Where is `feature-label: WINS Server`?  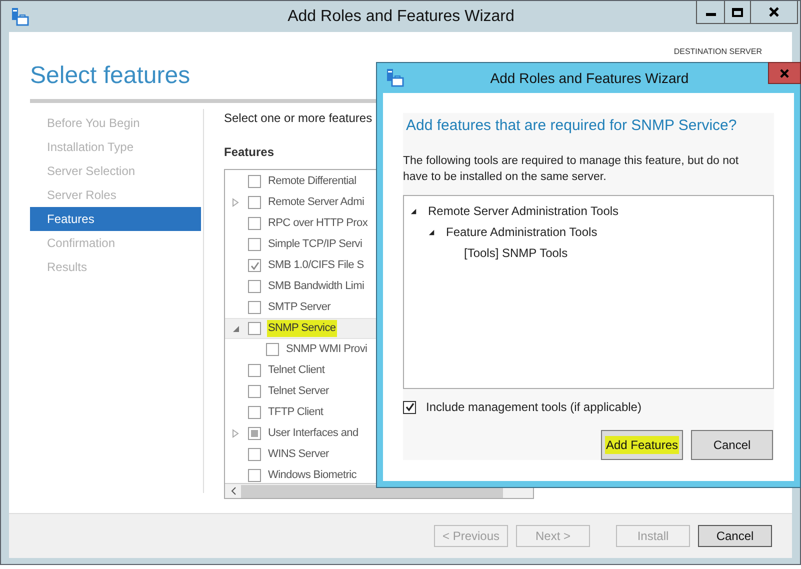
feature-label: WINS Server is located at coordinates (298, 454).